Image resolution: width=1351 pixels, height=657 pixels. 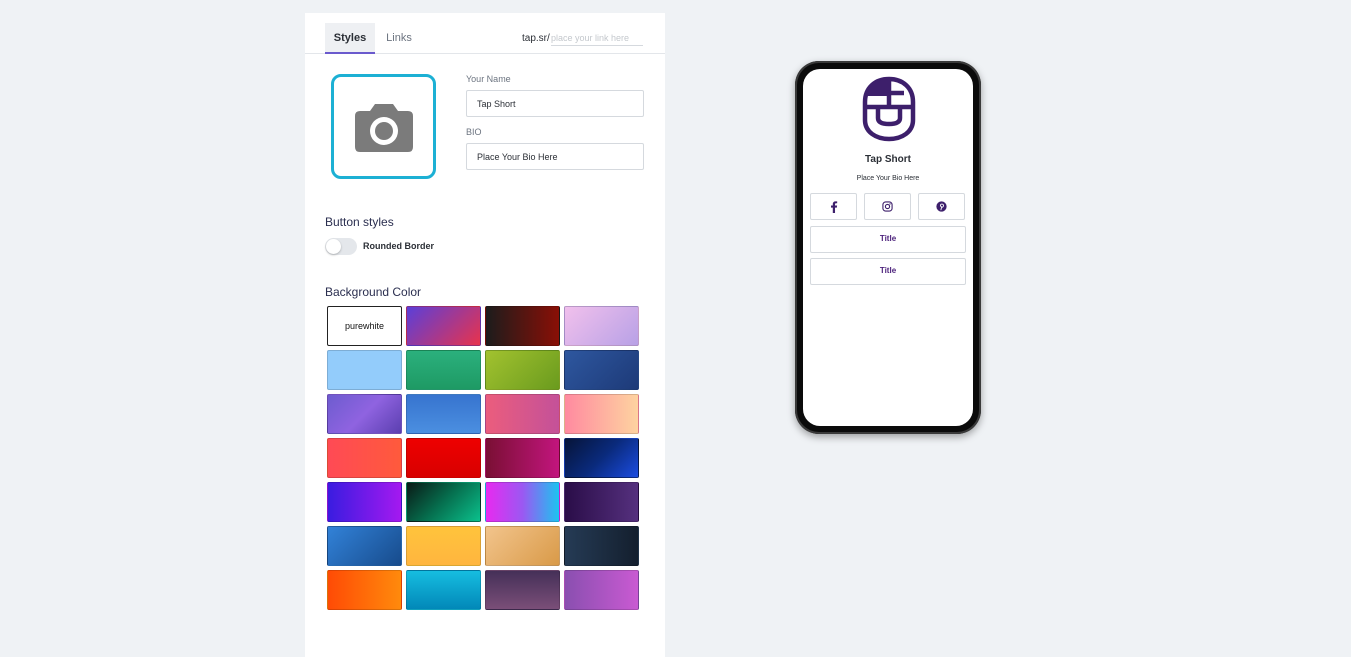 I want to click on toggle-knob, so click(x=333, y=246).